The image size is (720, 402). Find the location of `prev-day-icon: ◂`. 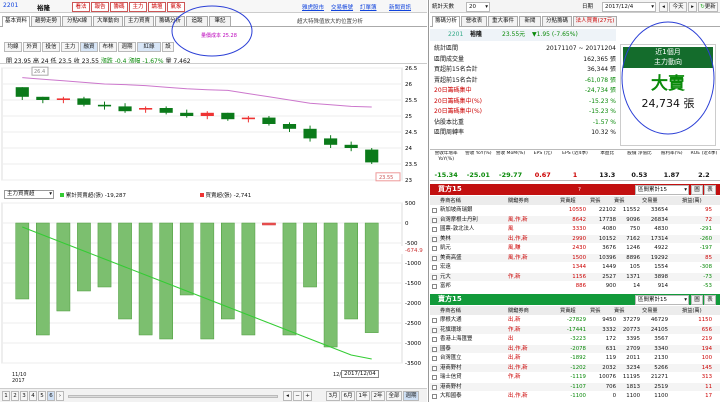

prev-day-icon: ◂ is located at coordinates (663, 7).